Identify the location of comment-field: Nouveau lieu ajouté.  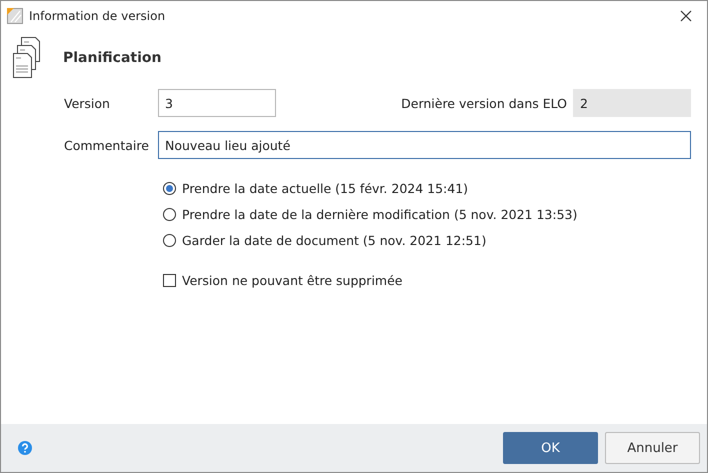
(424, 145).